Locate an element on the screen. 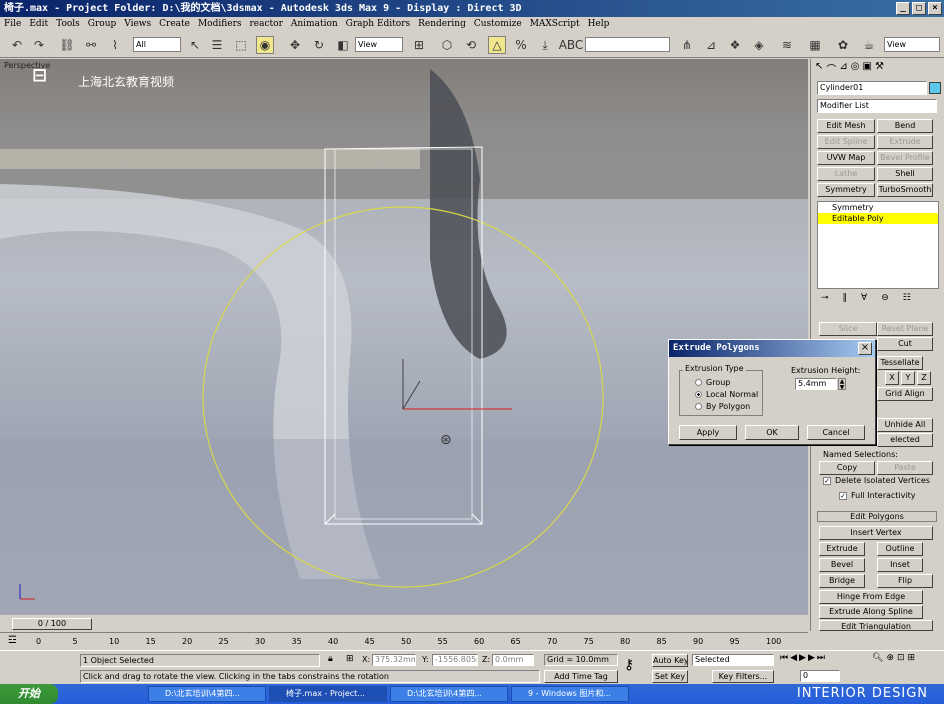 The width and height of the screenshot is (944, 704). reference-coordinate-dropdown: View is located at coordinates (379, 44).